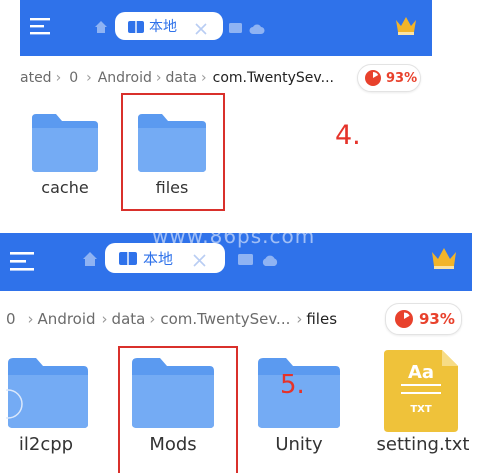 Image resolution: width=480 pixels, height=473 pixels. Describe the element at coordinates (178, 409) in the screenshot. I see `highlight-box-mods` at that location.